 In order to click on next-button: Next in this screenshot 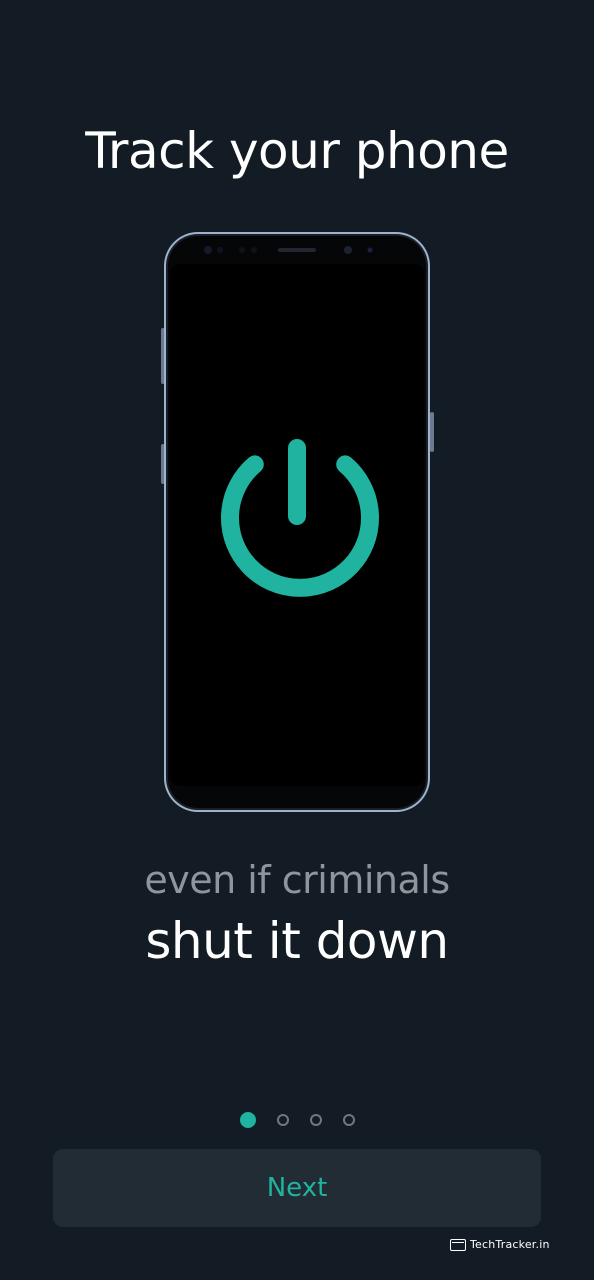, I will do `click(297, 1188)`.